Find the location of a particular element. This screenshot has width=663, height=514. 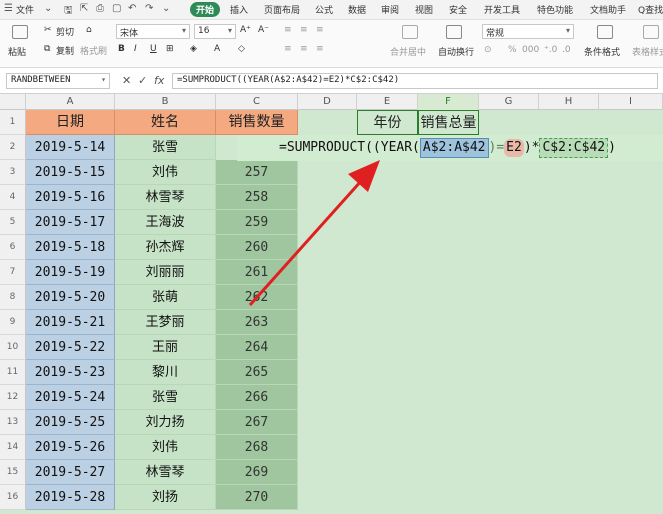

date-cell: 2019-5-28 is located at coordinates (70, 497).